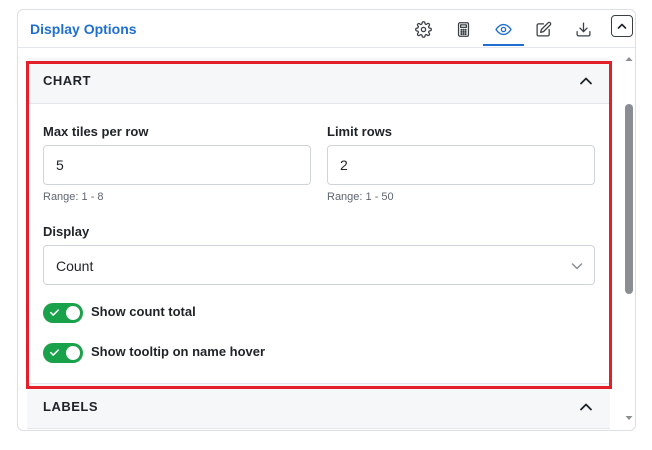 The height and width of the screenshot is (450, 652). I want to click on limit-rows-input, so click(461, 165).